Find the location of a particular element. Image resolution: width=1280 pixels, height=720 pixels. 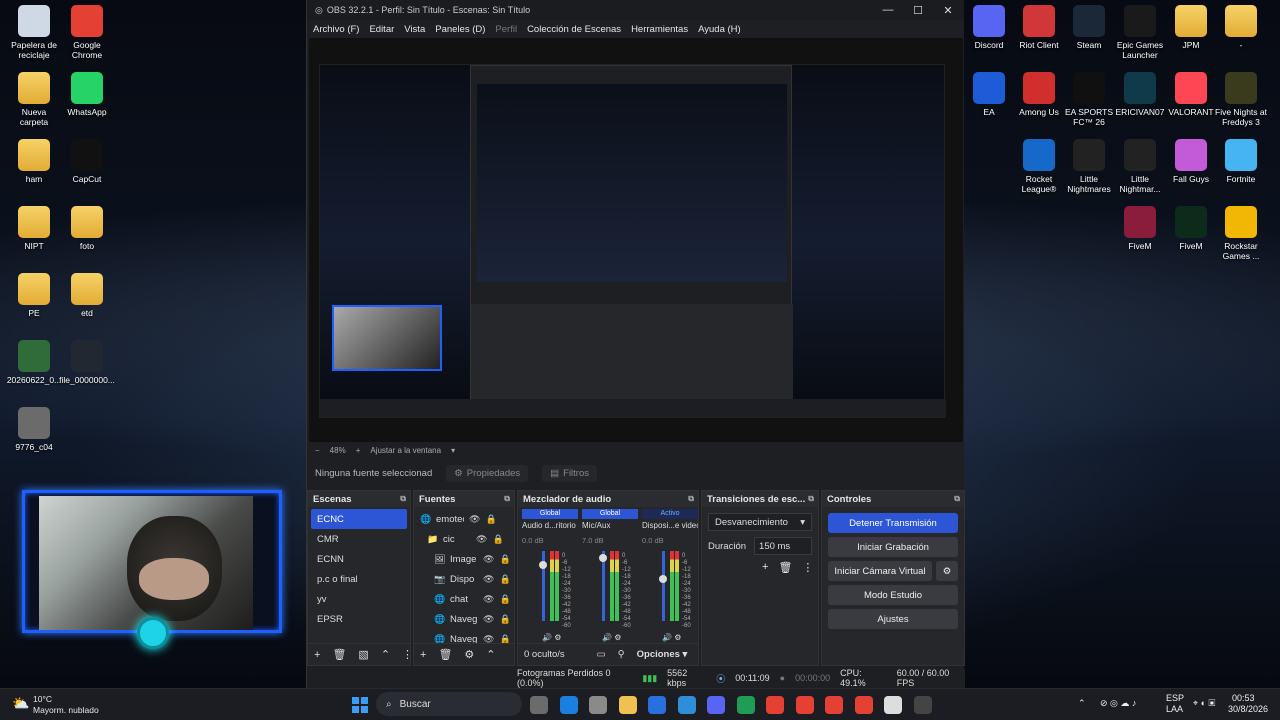

channel-name: Audio d...ritorio is located at coordinates (550, 525).